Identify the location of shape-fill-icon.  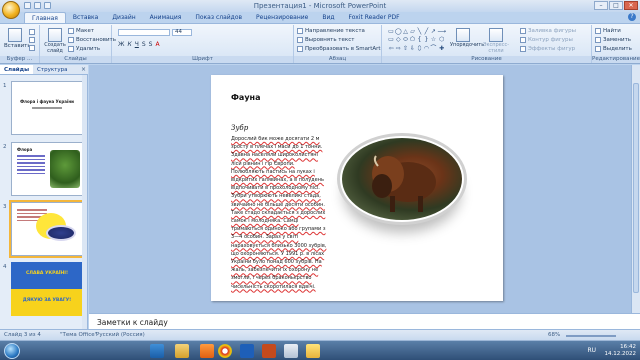
(523, 31).